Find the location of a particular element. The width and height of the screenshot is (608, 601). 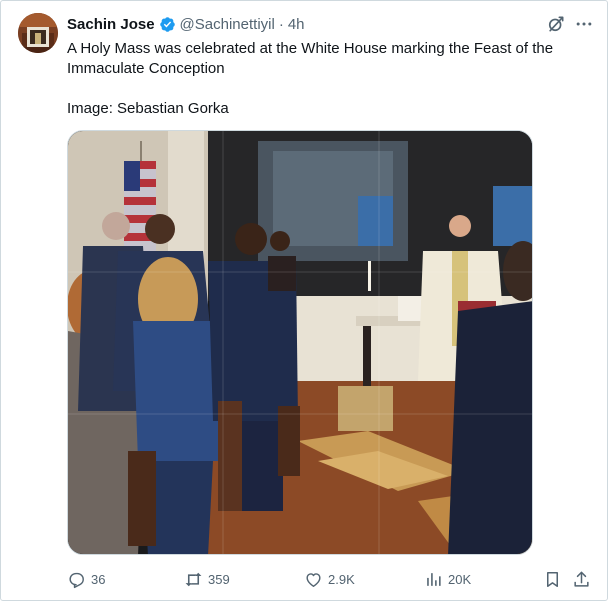

heart-icon is located at coordinates (313, 579).